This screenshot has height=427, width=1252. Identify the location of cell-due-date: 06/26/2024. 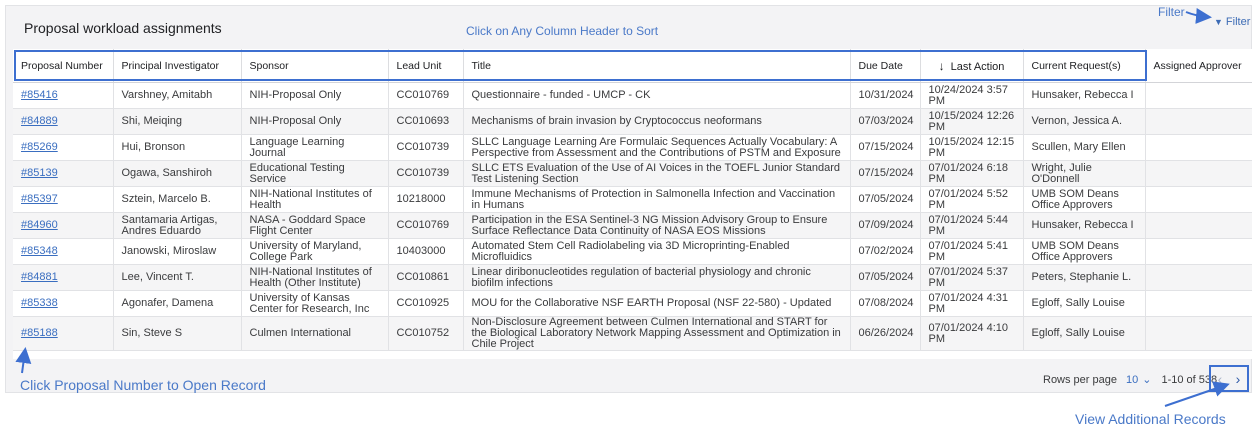
(885, 333).